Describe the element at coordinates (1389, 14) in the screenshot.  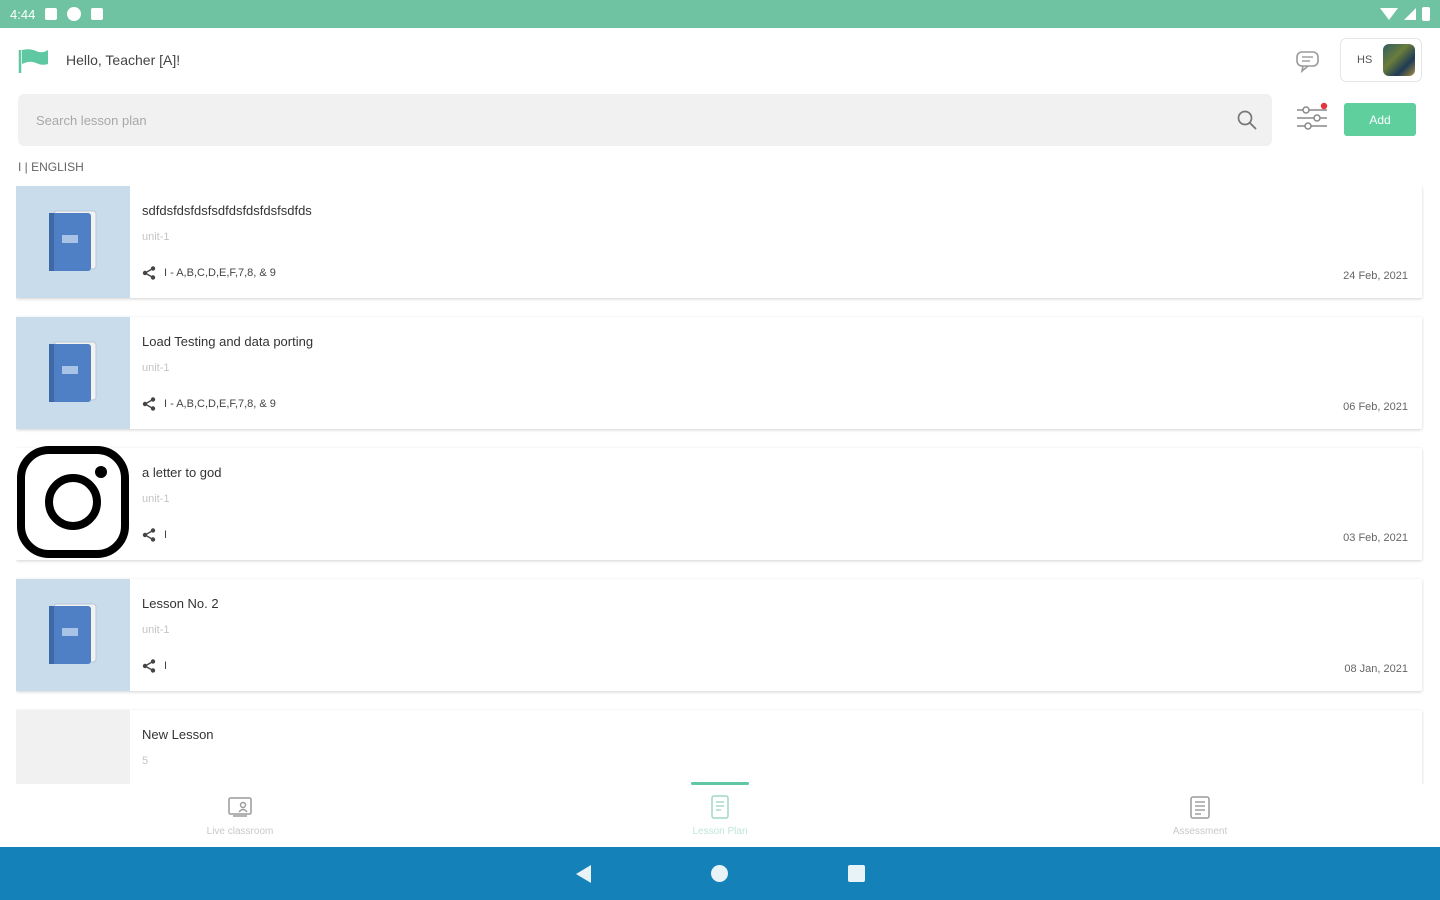
I see `wifi-icon` at that location.